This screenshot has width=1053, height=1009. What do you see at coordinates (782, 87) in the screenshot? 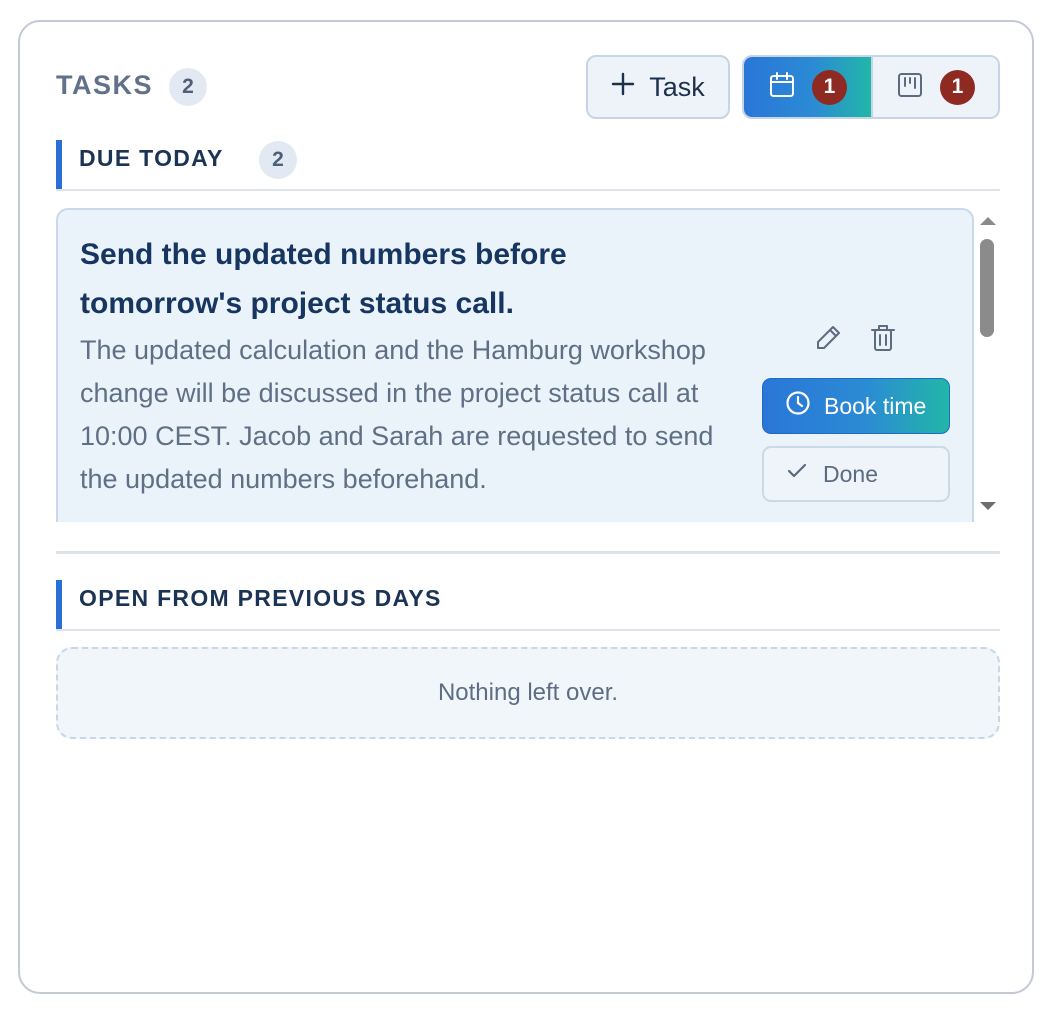
I see `calendar-icon` at bounding box center [782, 87].